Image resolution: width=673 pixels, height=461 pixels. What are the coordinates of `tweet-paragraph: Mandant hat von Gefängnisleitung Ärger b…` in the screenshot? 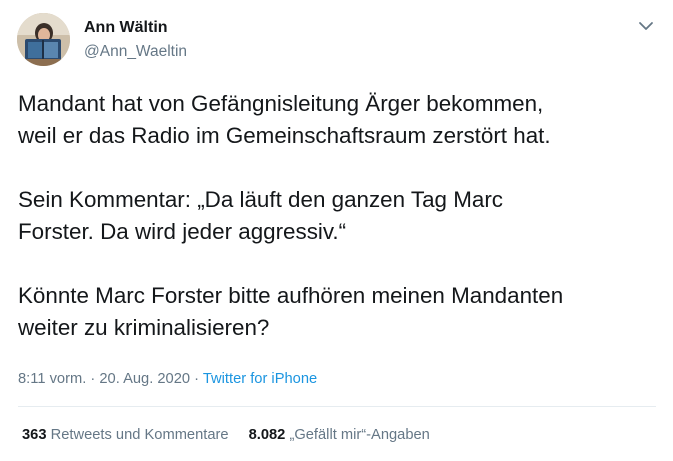 It's located at (284, 119).